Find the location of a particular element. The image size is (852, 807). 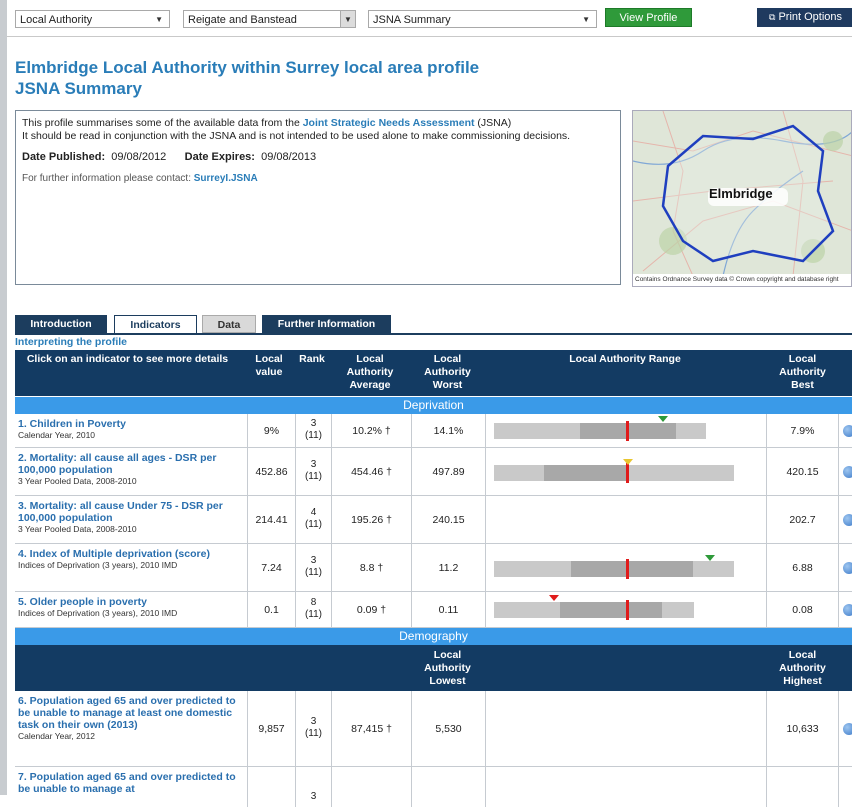

print-options-label: Print Options is located at coordinates (810, 17).